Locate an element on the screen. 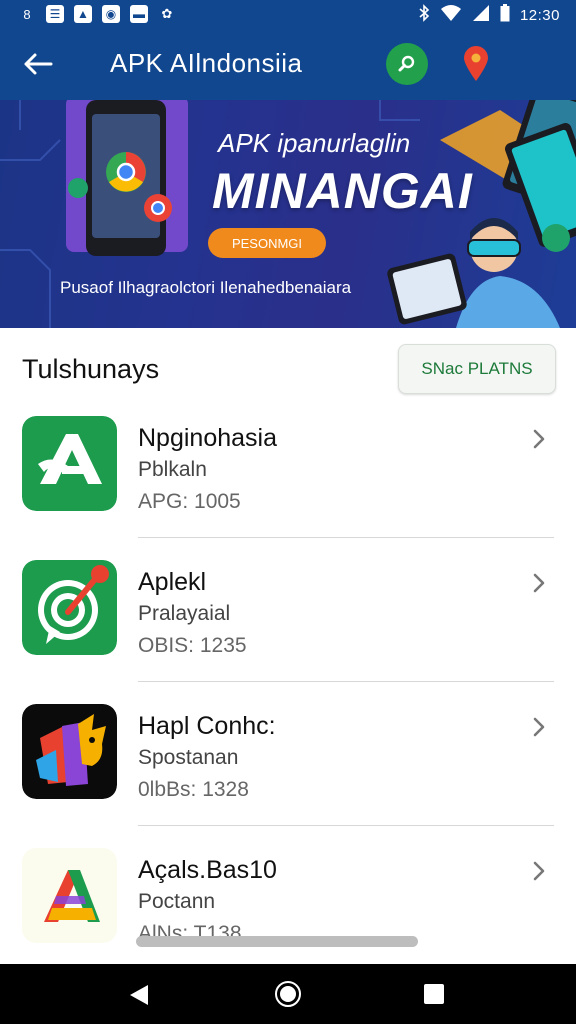 The image size is (576, 1024). status-indicators: 12:30 is located at coordinates (489, 15).